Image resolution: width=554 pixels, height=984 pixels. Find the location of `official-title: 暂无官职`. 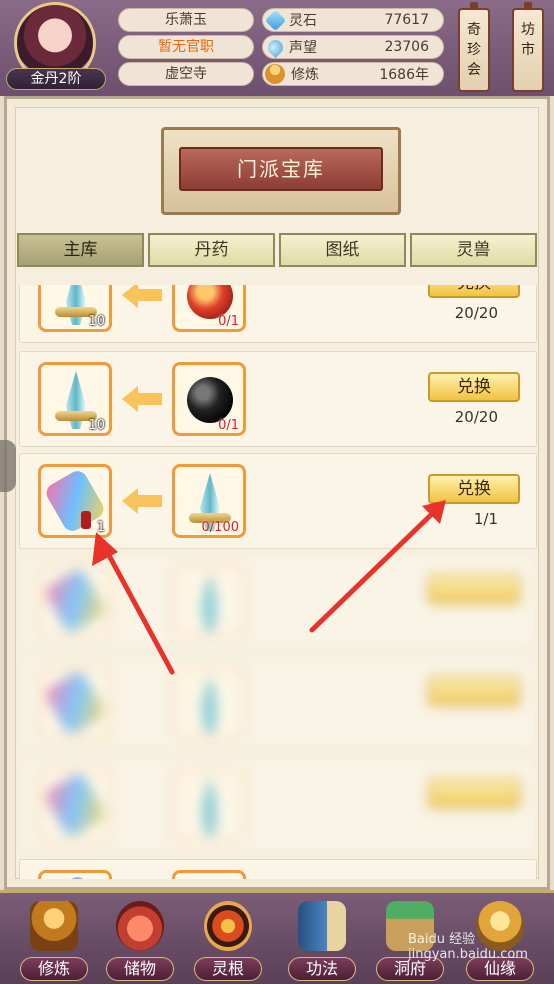

official-title: 暂无官职 is located at coordinates (186, 47).